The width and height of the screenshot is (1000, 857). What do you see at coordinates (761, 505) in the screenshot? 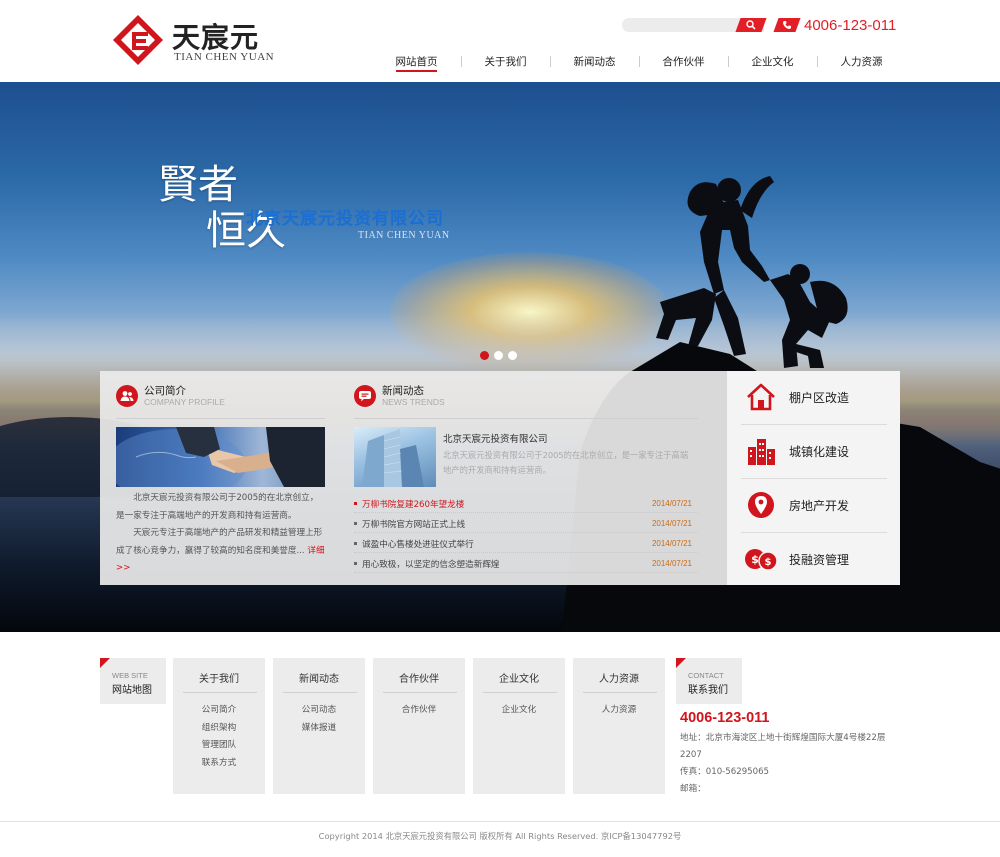
I see `location-pin-icon` at bounding box center [761, 505].